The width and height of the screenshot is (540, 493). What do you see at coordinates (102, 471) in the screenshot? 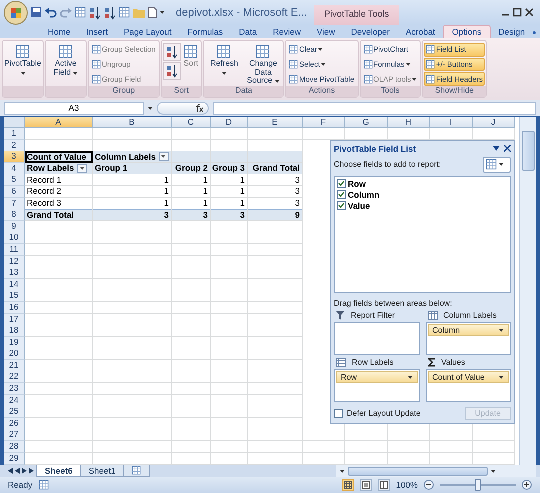
I see `sheet-tab: Sheet1` at bounding box center [102, 471].